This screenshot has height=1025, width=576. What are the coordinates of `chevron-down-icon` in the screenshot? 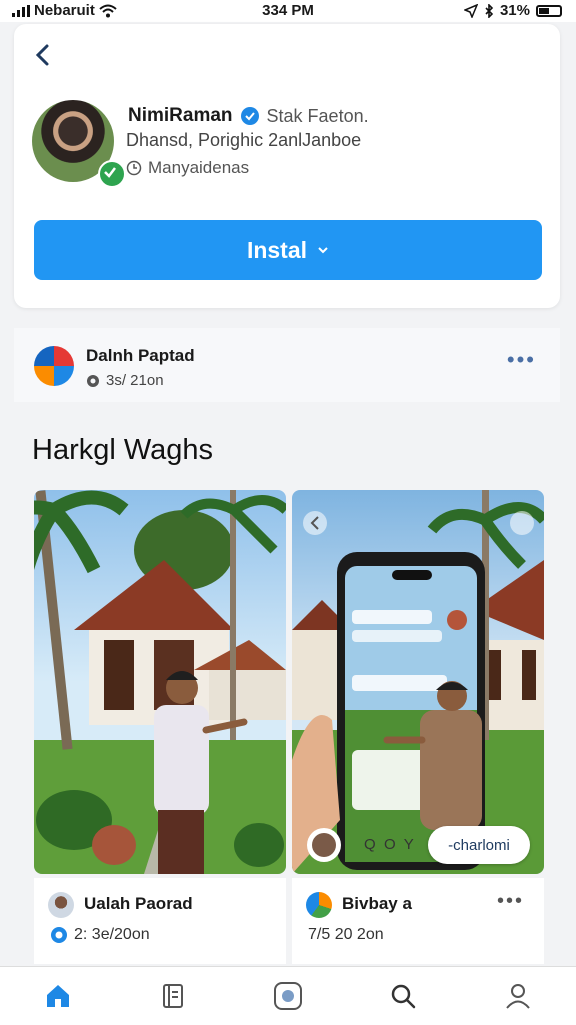 It's located at (323, 250).